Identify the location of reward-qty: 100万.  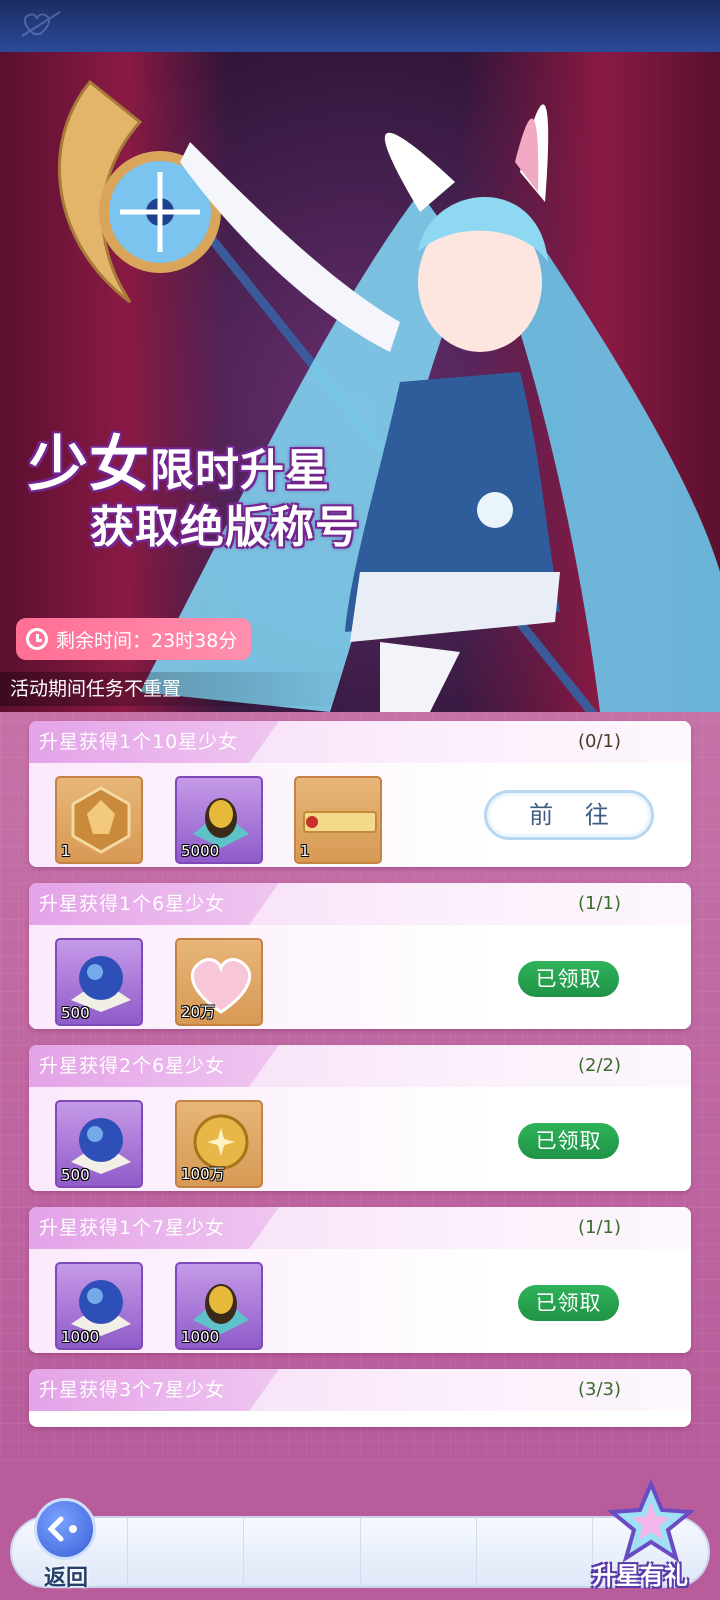
(203, 1174).